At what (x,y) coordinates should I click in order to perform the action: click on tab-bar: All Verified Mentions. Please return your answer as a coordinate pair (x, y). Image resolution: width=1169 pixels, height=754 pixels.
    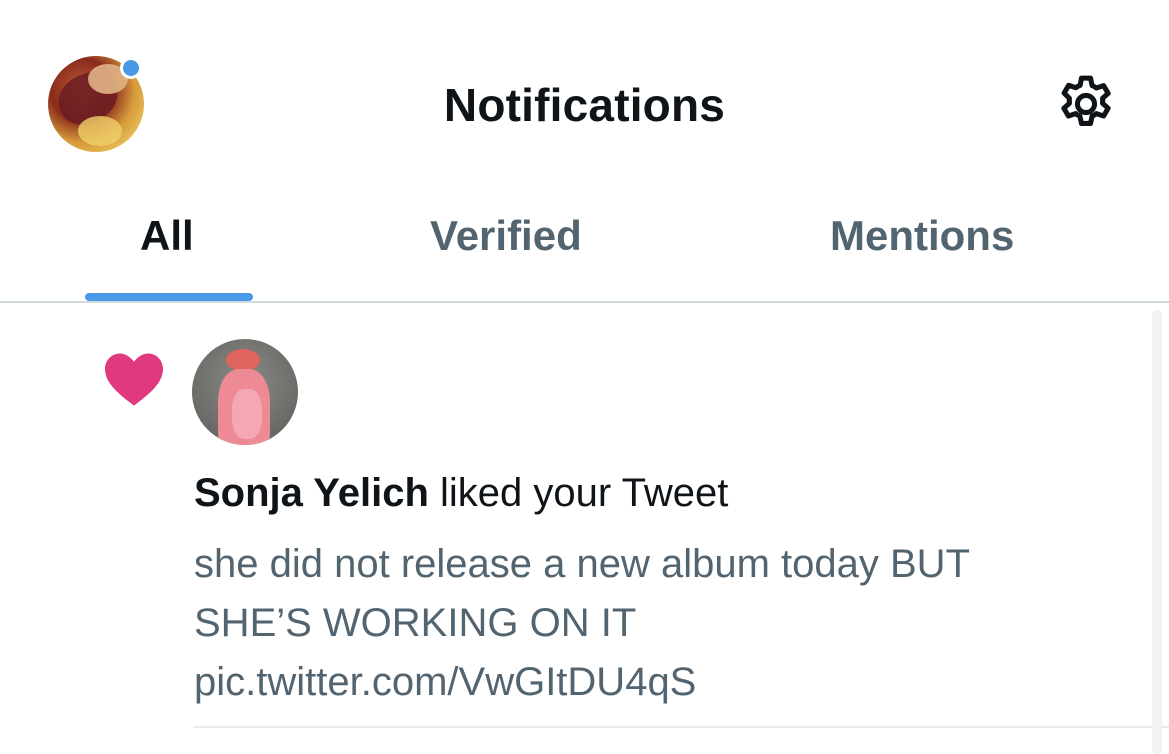
    Looking at the image, I should click on (584, 246).